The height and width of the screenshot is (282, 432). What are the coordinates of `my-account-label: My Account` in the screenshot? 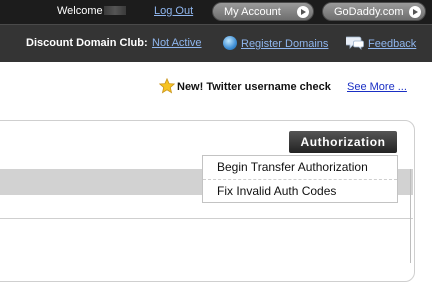 It's located at (252, 12).